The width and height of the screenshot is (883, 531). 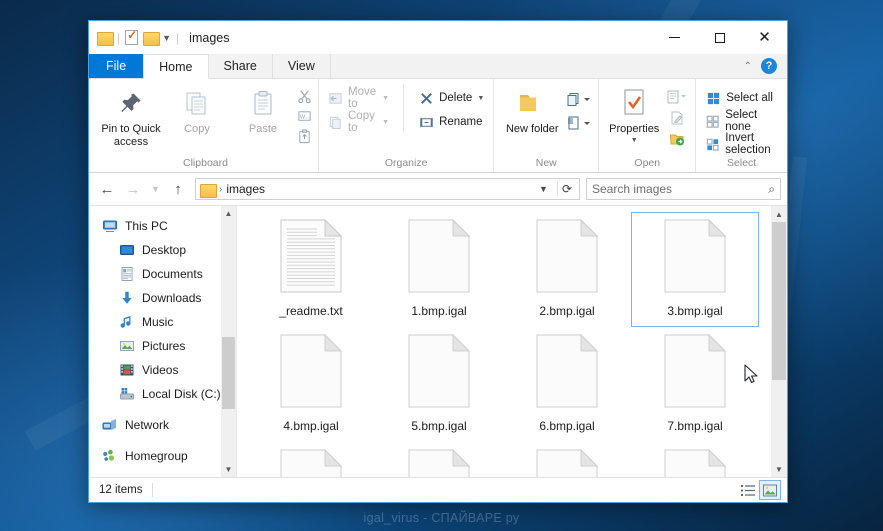 What do you see at coordinates (387, 189) in the screenshot?
I see `address-field: › images ▼ ⟳` at bounding box center [387, 189].